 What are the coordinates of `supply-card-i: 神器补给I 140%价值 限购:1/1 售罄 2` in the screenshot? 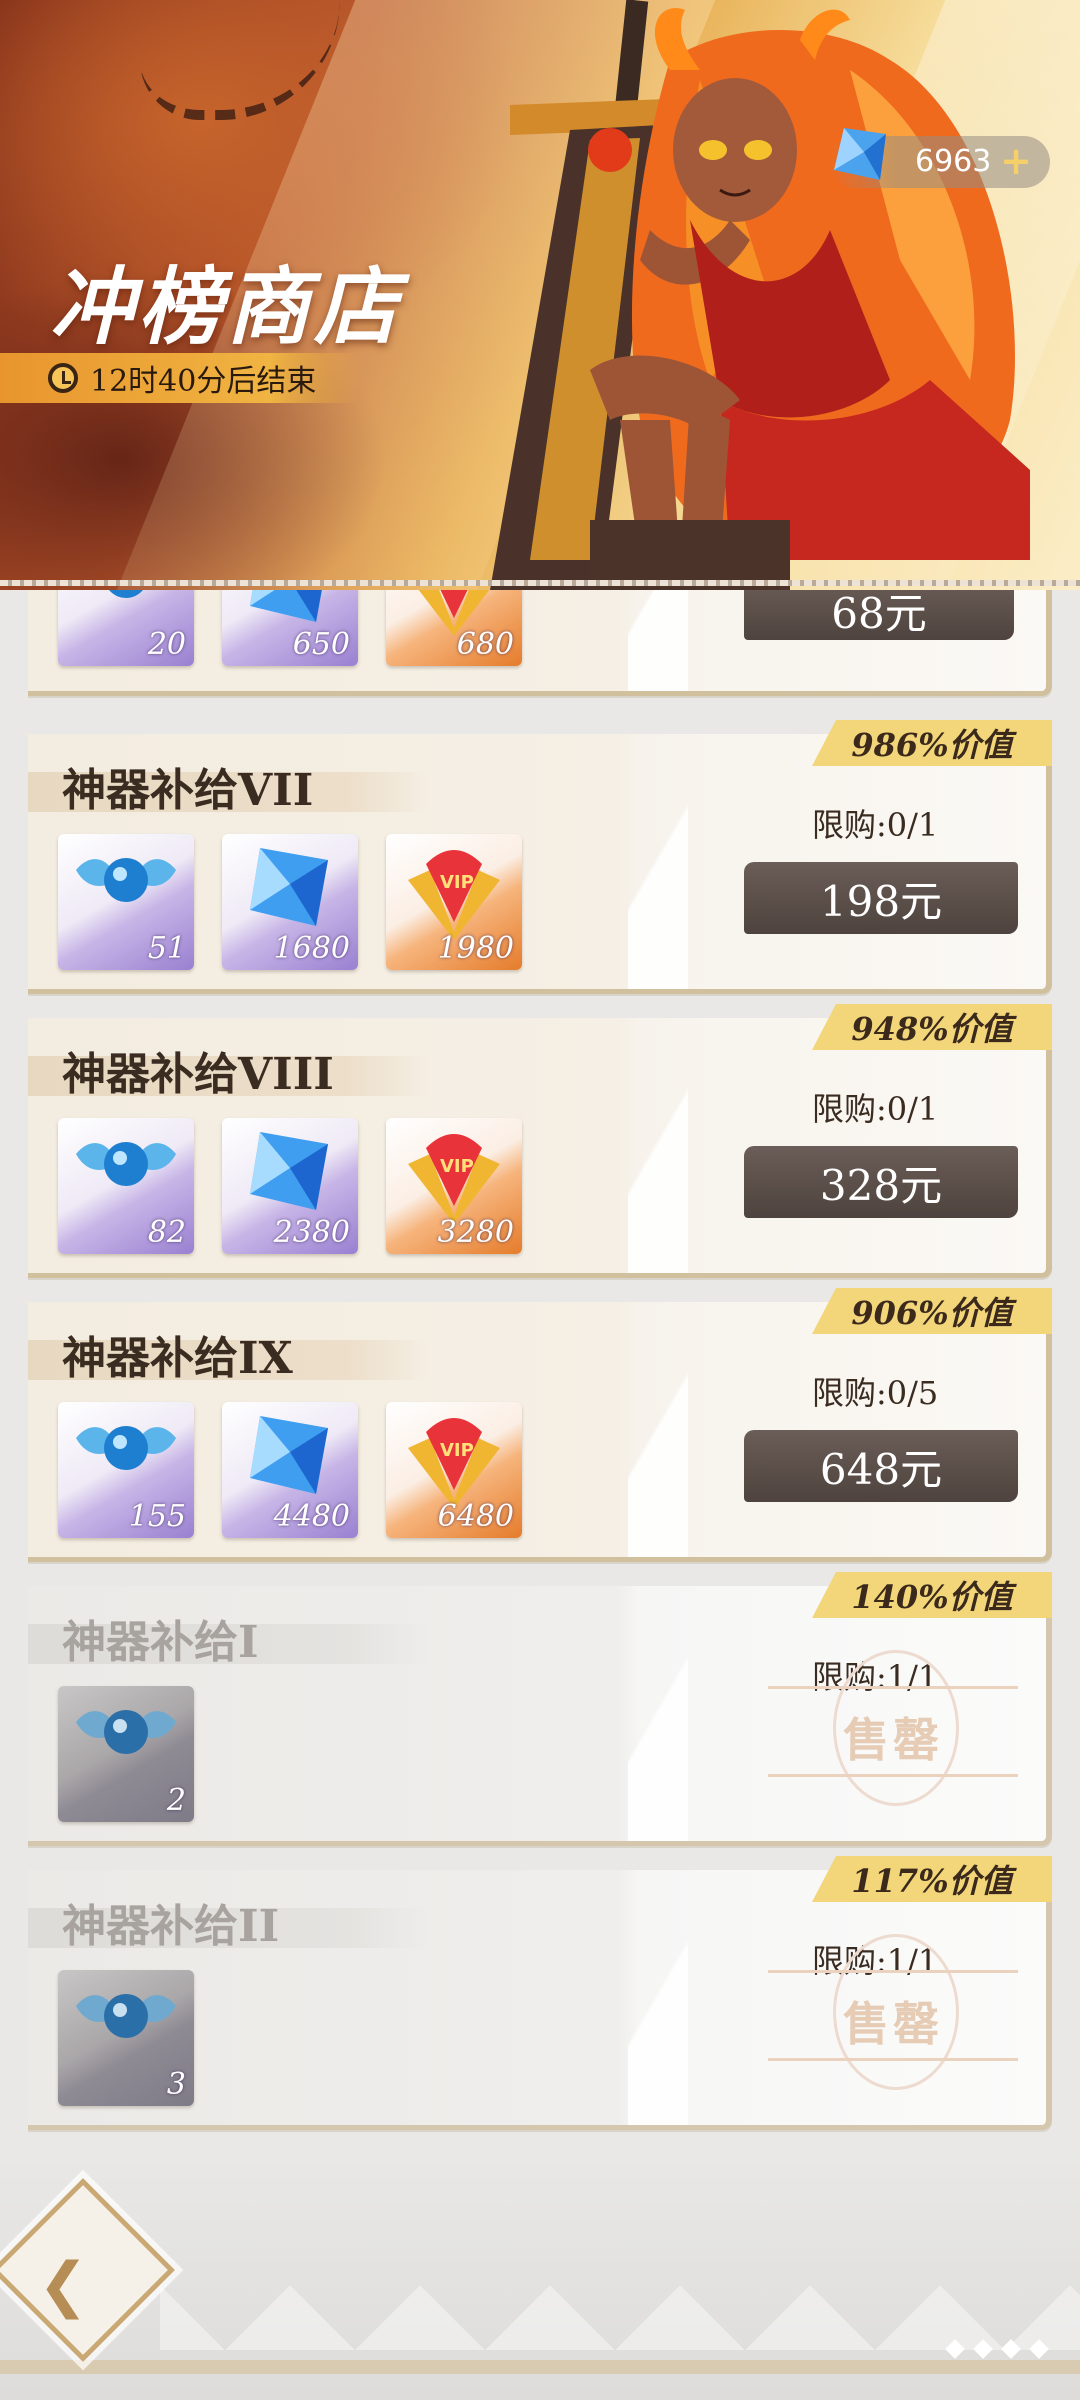 It's located at (540, 1709).